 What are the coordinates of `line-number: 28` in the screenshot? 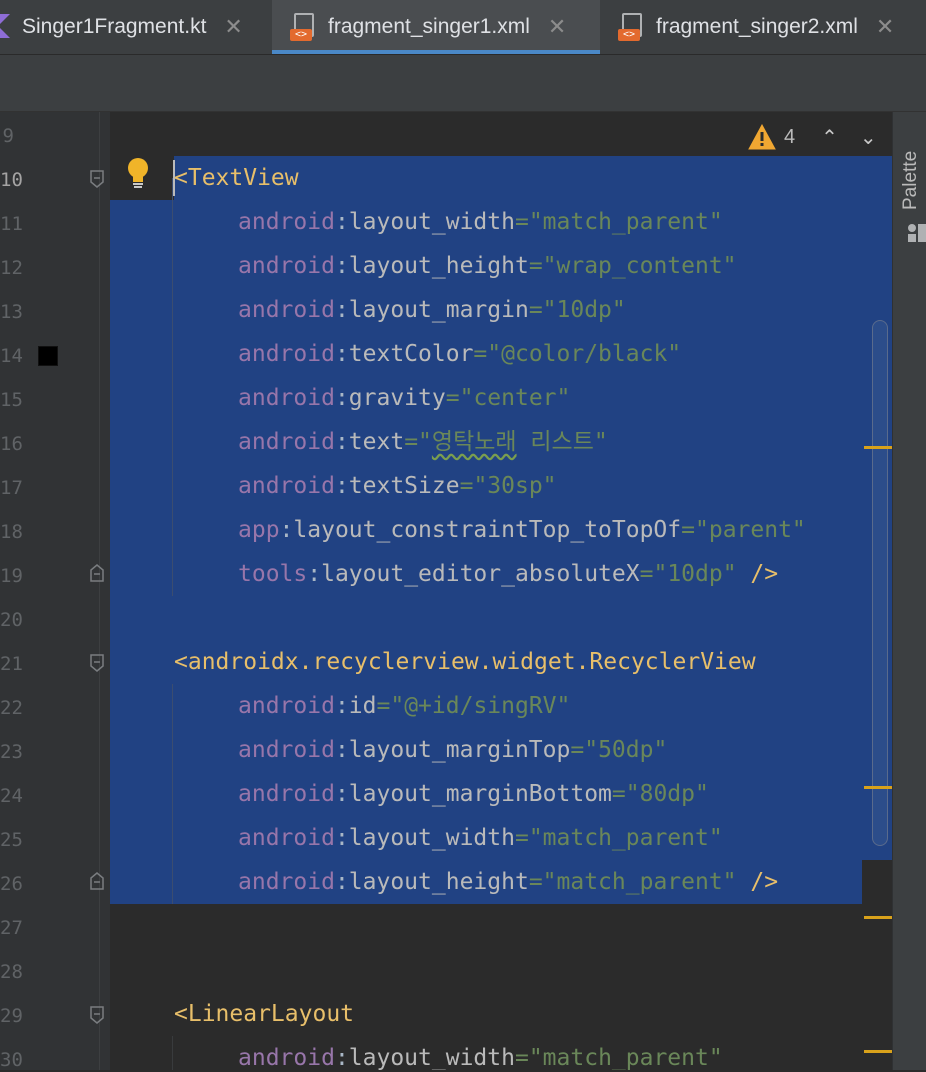 It's located at (11, 972).